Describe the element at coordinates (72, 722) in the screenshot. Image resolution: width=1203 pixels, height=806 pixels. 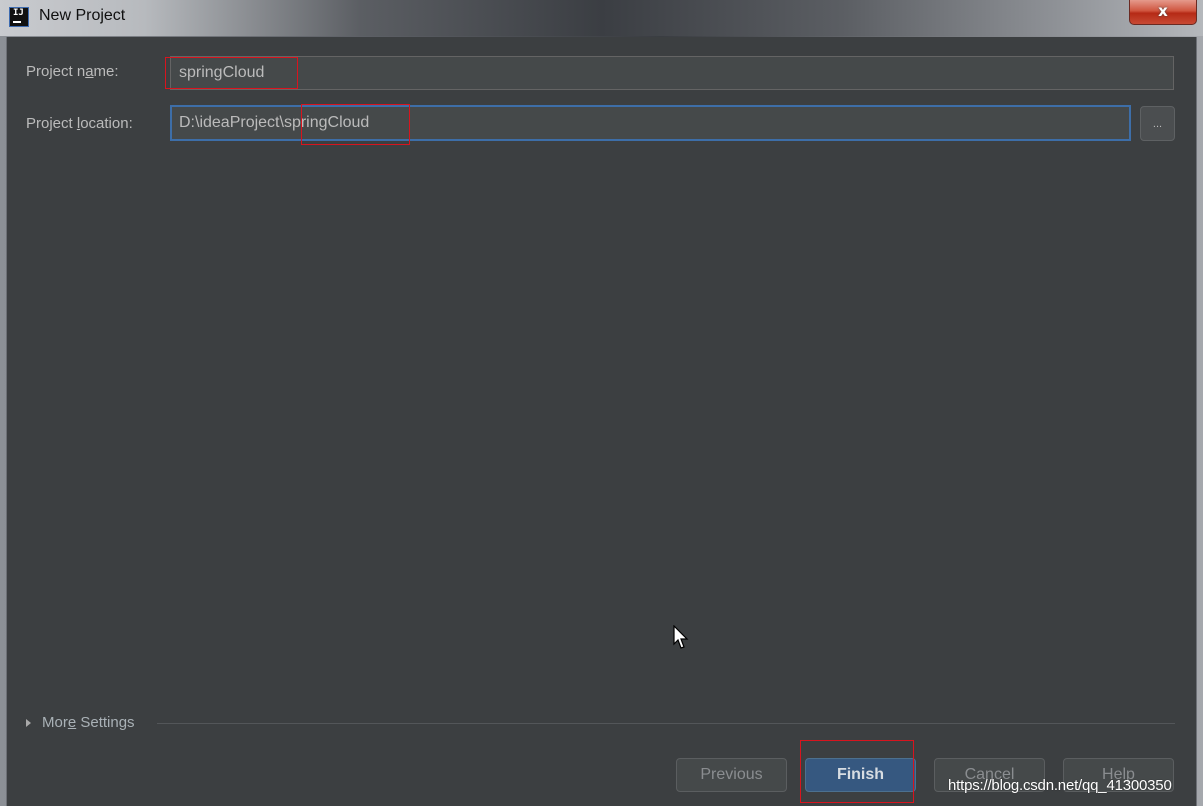
I see `mnemonic: e` at that location.